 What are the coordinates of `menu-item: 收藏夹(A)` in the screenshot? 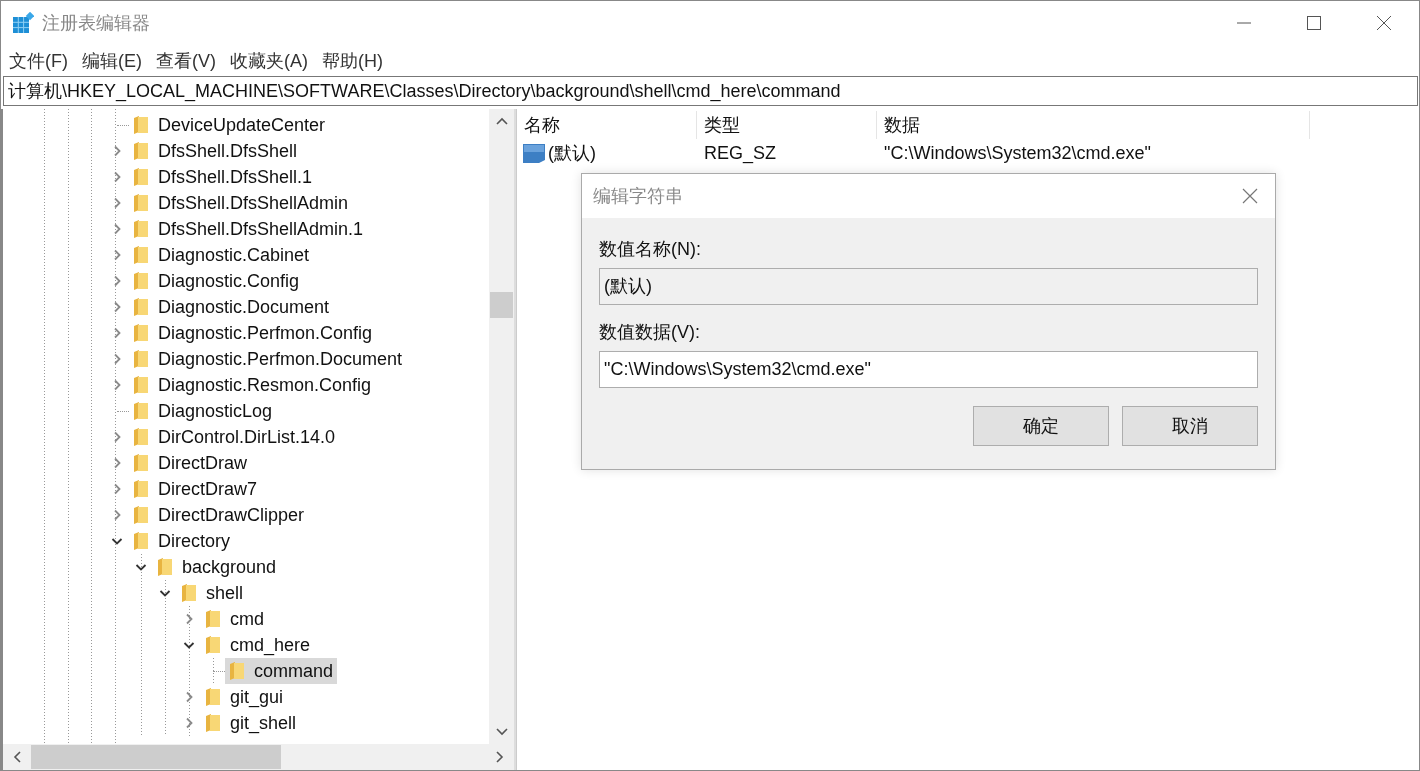 It's located at (269, 60).